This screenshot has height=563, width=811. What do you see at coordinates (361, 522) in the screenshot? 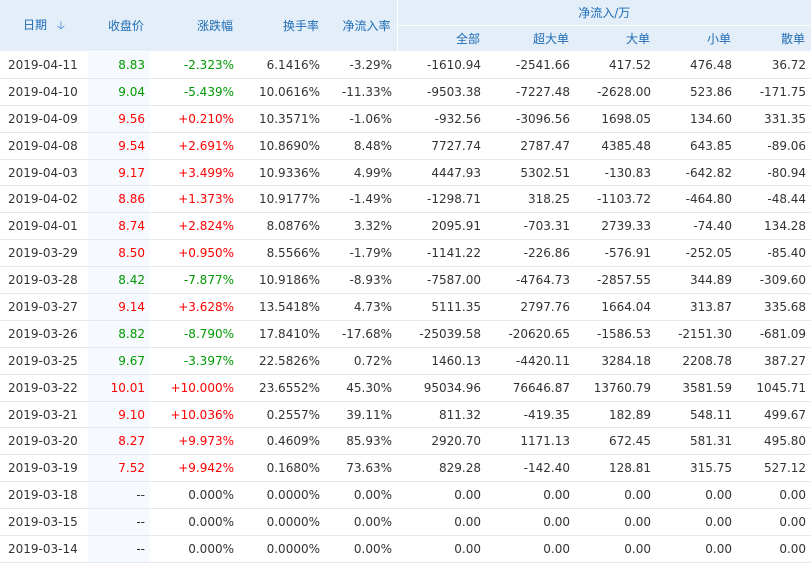
I see `cell-net-inflow-rate: 0.00%` at bounding box center [361, 522].